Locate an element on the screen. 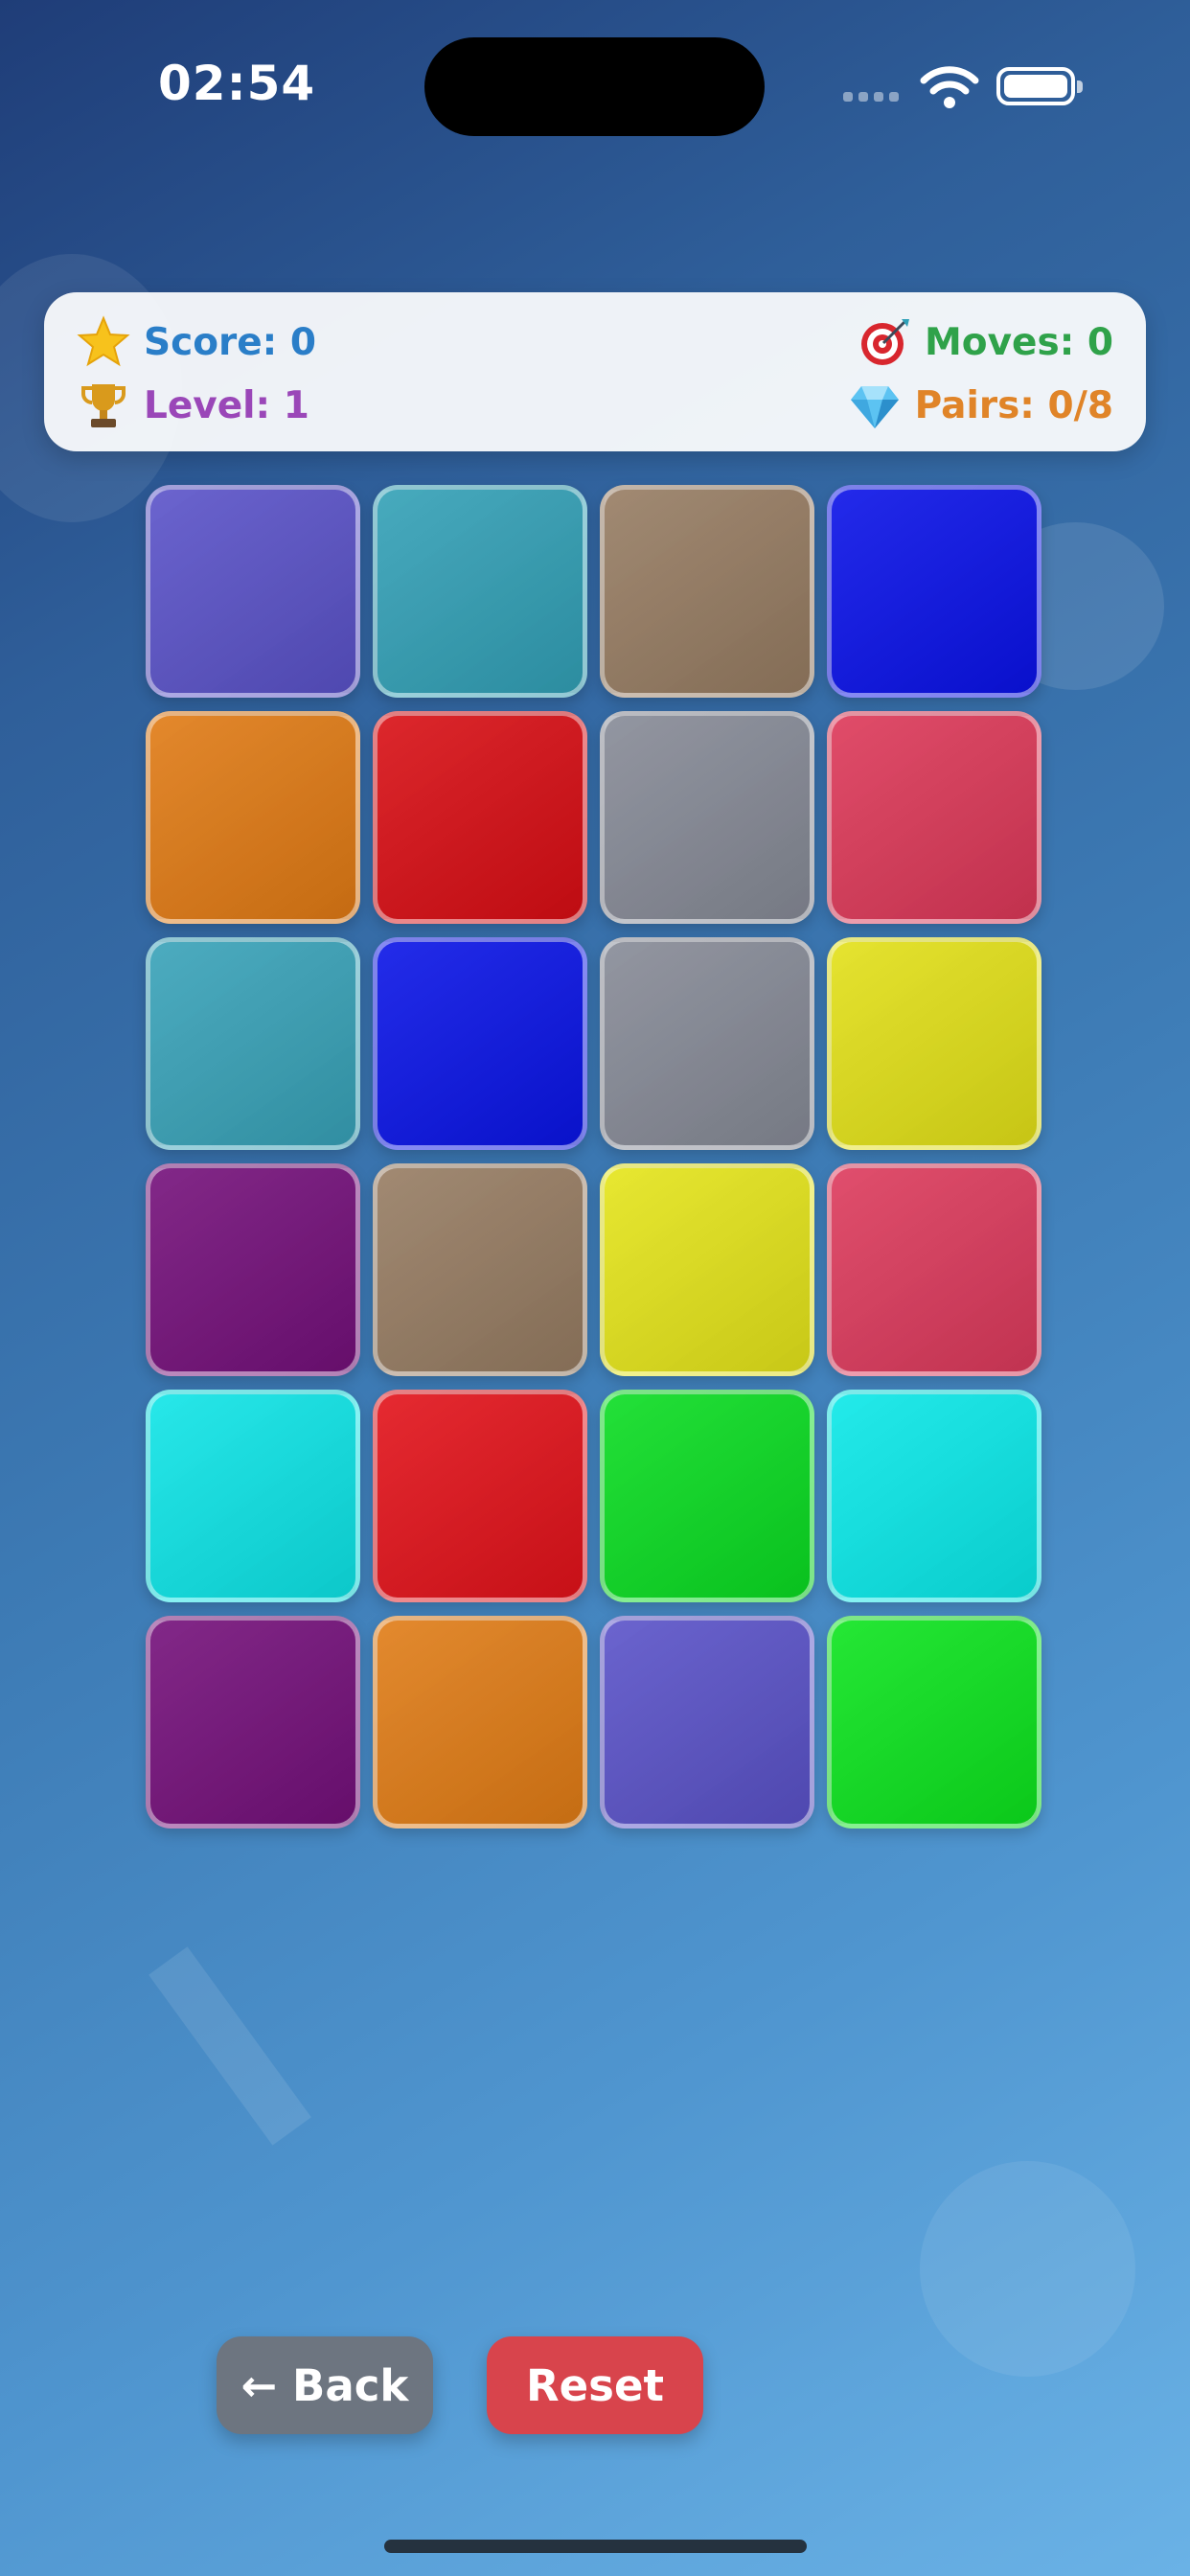  home-indicator is located at coordinates (595, 2546).